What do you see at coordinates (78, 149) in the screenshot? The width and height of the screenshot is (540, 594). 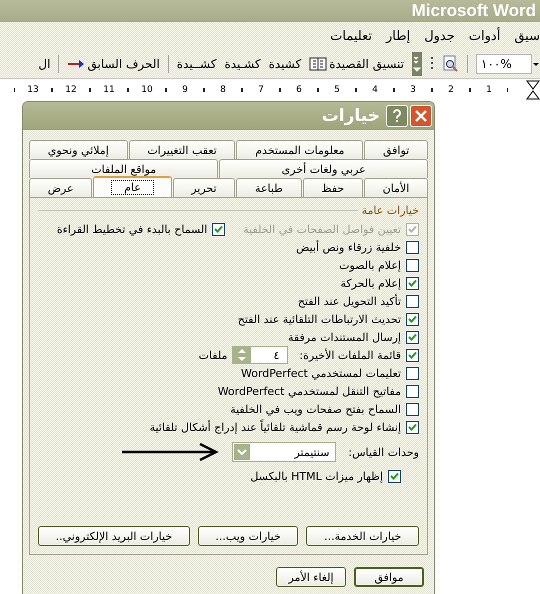 I see `tab: إملائي ونحوي` at bounding box center [78, 149].